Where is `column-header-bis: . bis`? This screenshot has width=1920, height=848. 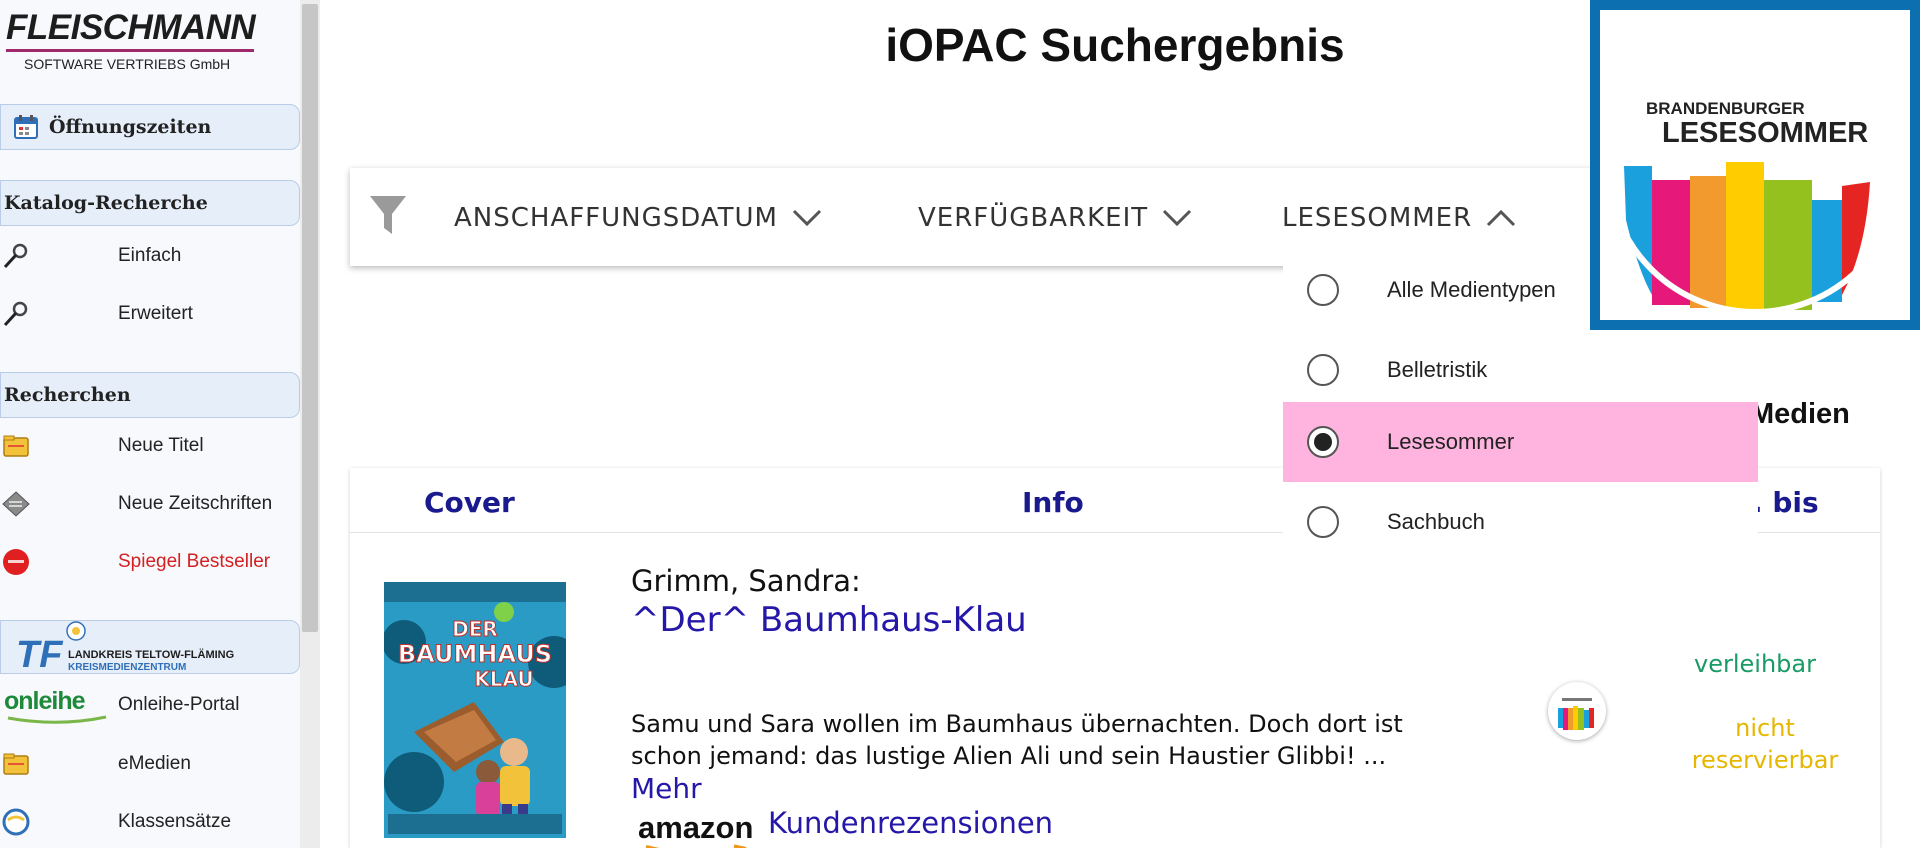
column-header-bis: . bis is located at coordinates (1785, 502).